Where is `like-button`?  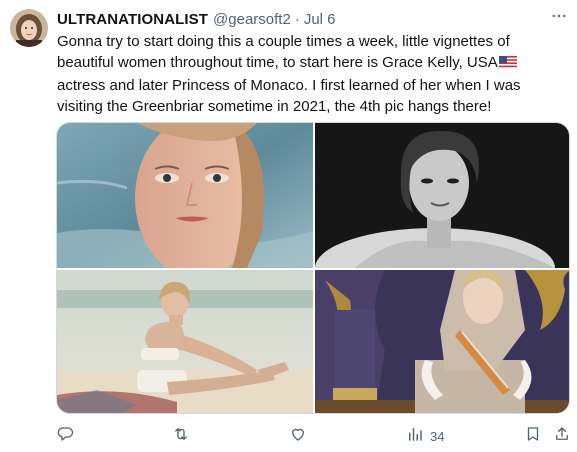
like-button is located at coordinates (298, 436).